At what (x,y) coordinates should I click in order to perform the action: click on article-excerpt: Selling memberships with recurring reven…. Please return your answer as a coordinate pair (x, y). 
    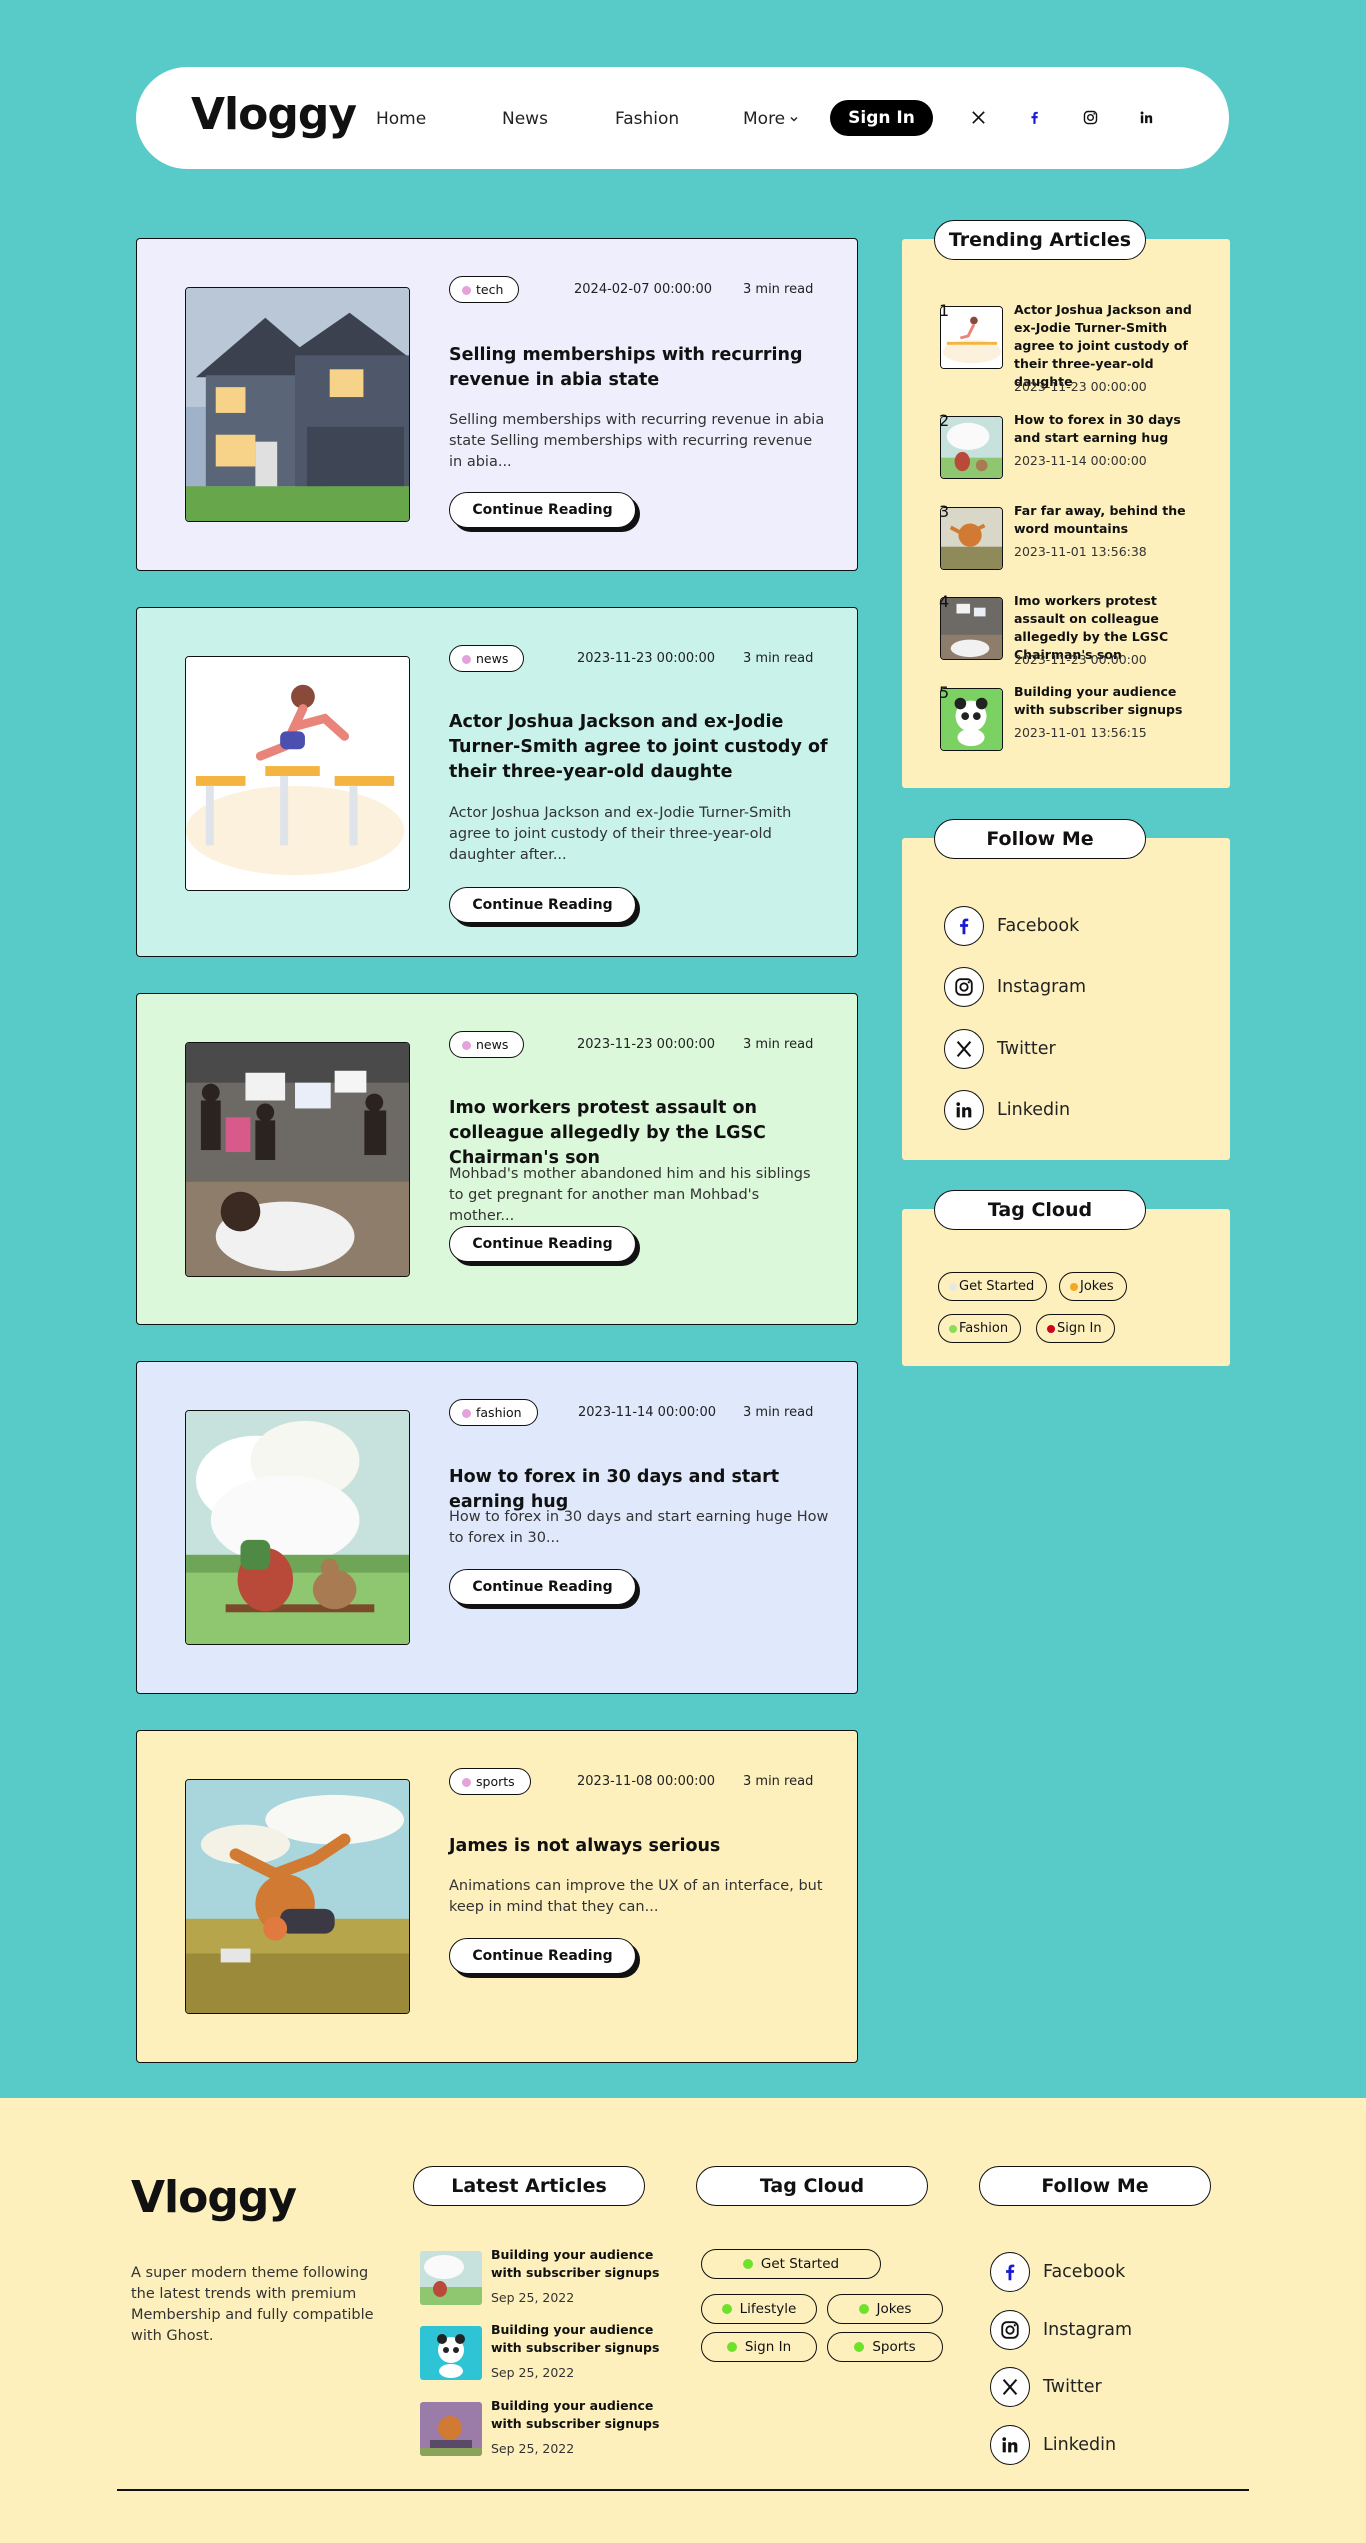
    Looking at the image, I should click on (637, 441).